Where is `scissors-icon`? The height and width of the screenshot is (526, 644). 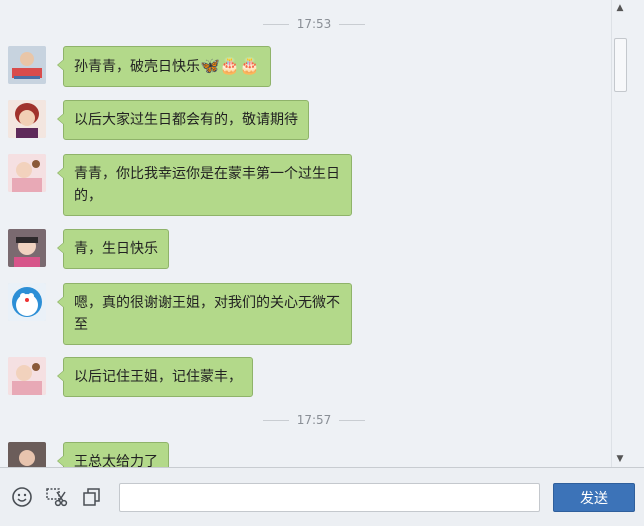
scissors-icon is located at coordinates (57, 497).